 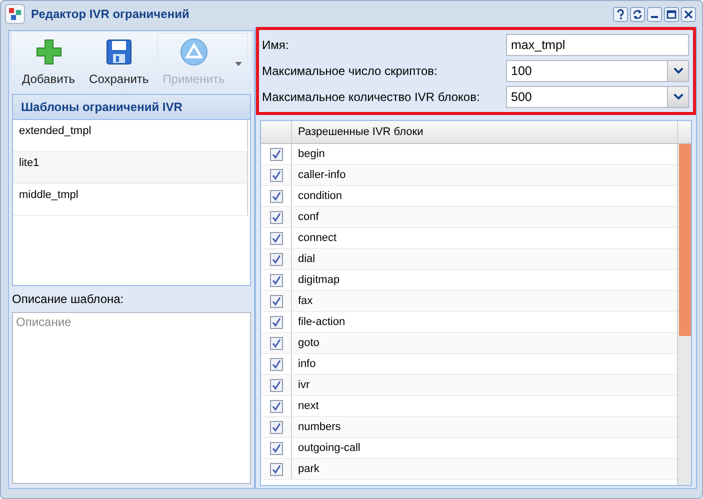 What do you see at coordinates (68, 300) in the screenshot?
I see `description-label: Описание шаблона:` at bounding box center [68, 300].